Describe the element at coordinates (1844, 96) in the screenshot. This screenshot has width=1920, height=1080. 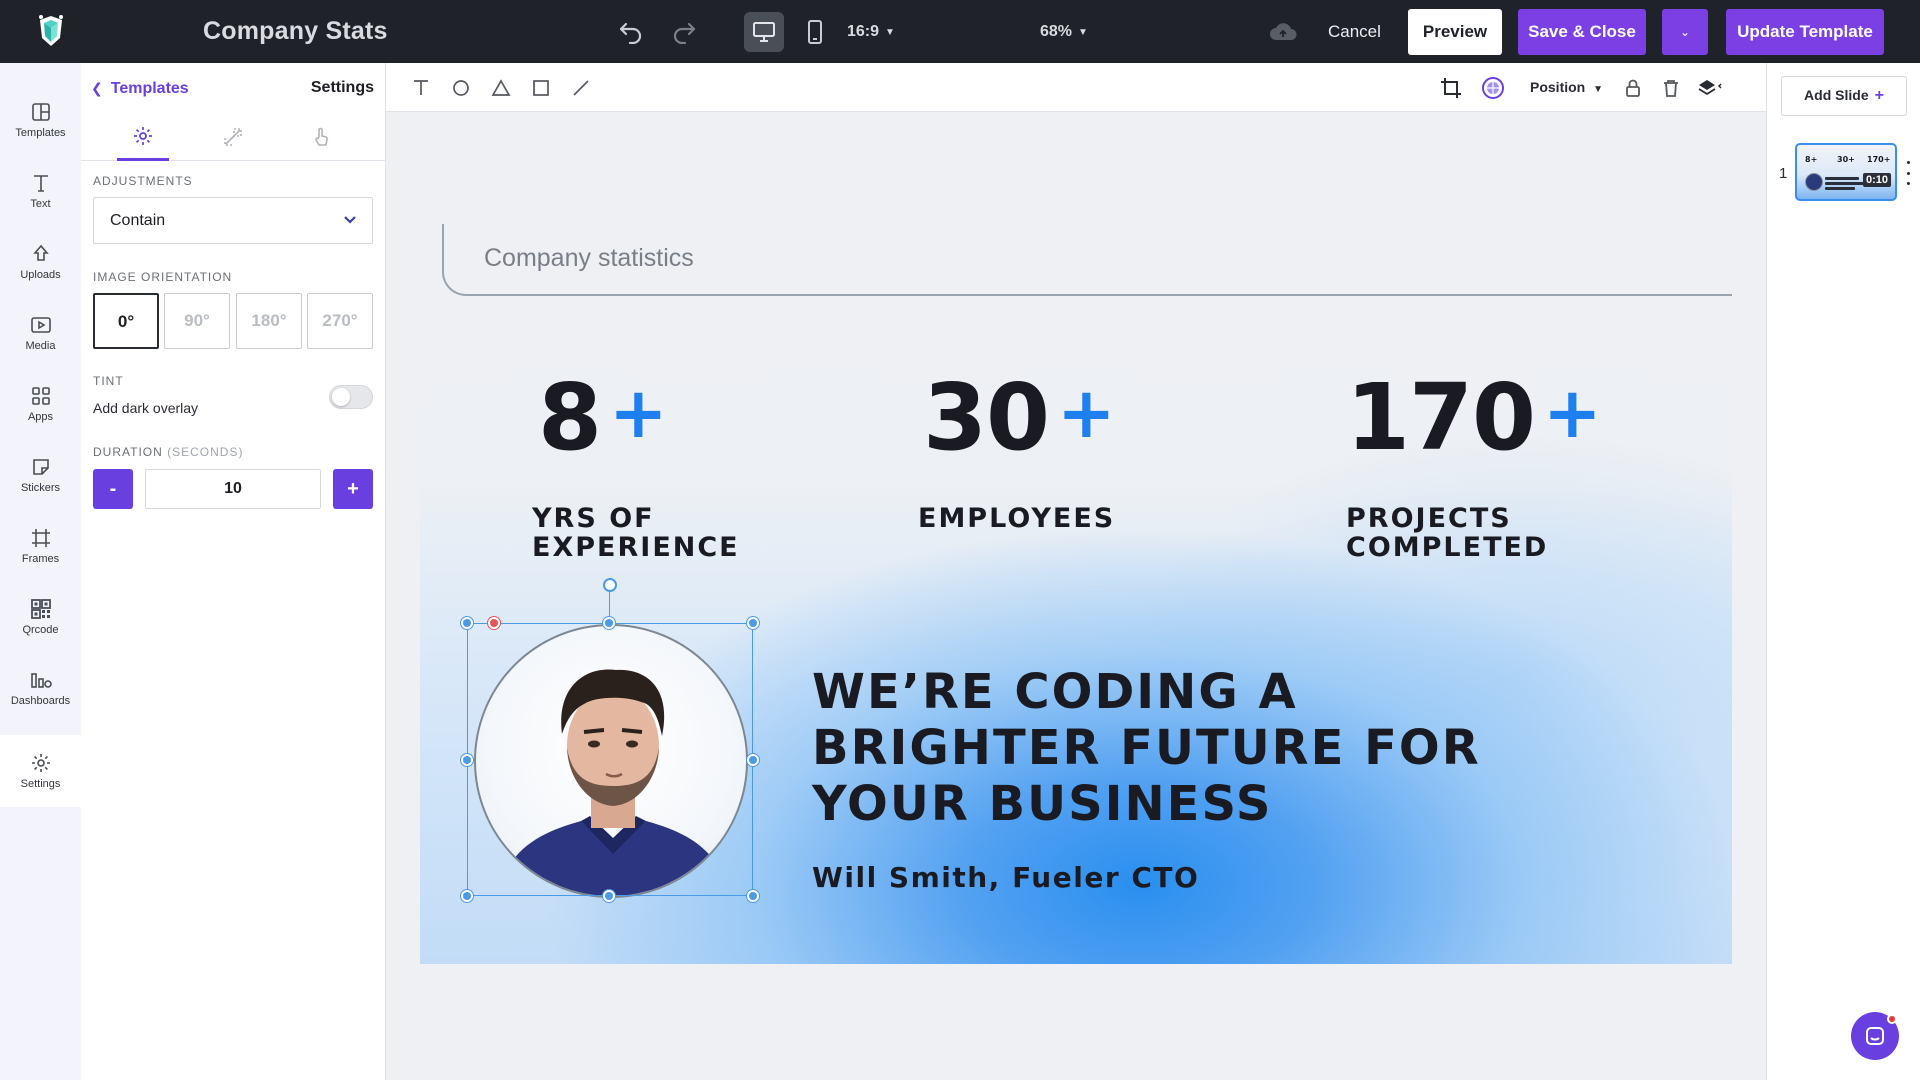
I see `add-slide-button: Add Slide +` at that location.